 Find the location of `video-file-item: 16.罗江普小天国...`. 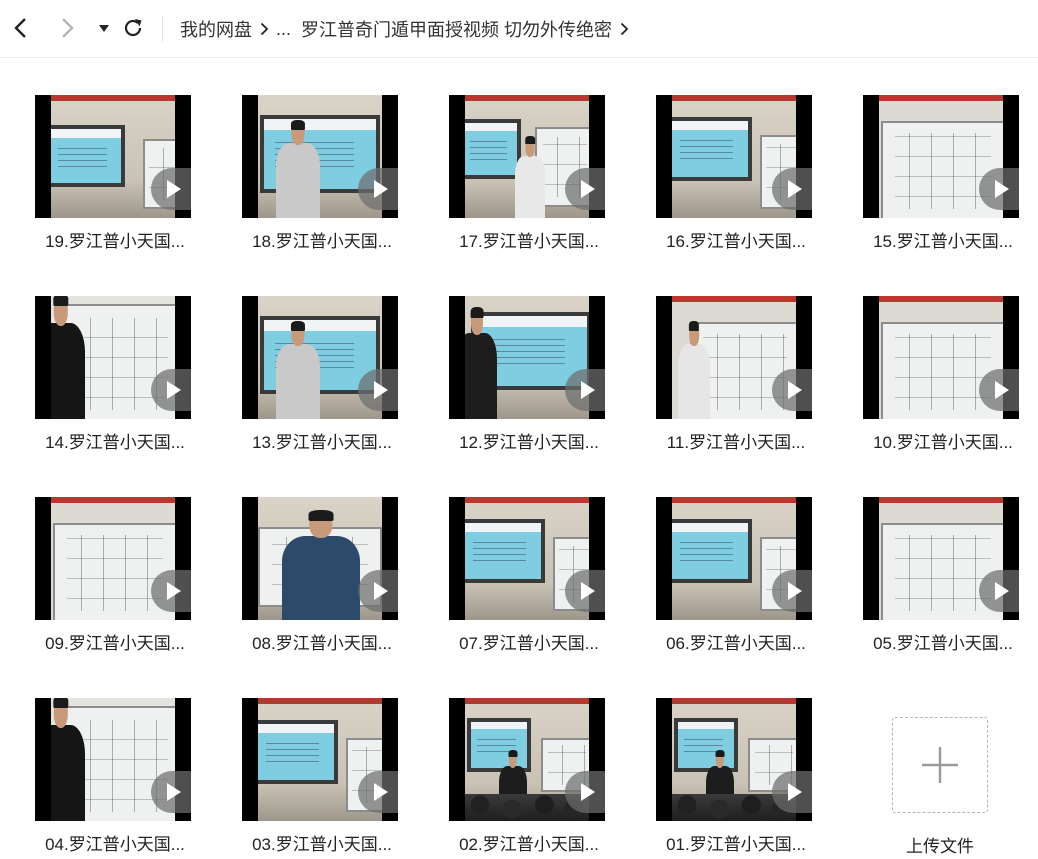

video-file-item: 16.罗江普小天国... is located at coordinates (736, 175).